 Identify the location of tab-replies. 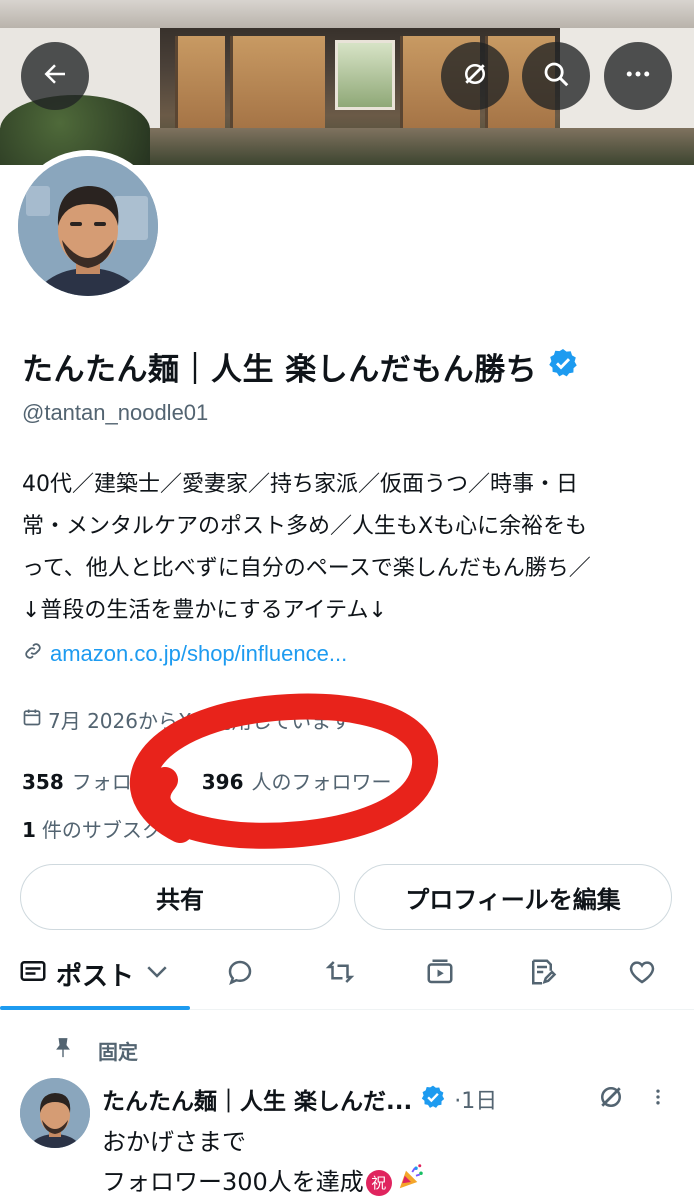
(240, 974).